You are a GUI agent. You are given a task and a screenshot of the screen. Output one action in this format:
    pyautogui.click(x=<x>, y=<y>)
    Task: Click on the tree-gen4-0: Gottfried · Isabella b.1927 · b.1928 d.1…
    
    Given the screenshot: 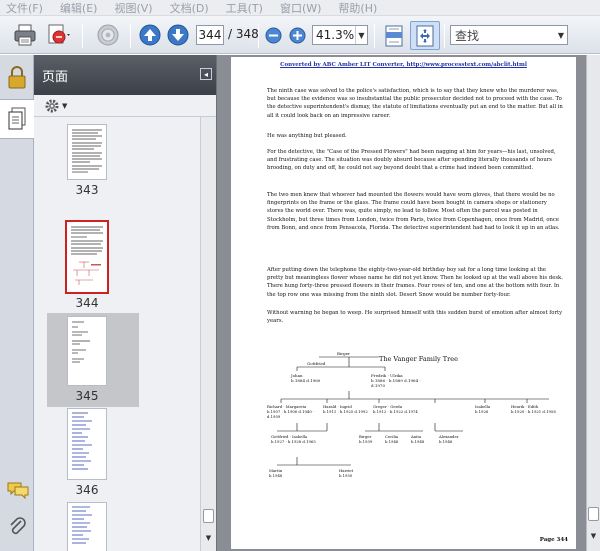 What is the action you would take?
    pyautogui.click(x=297, y=439)
    